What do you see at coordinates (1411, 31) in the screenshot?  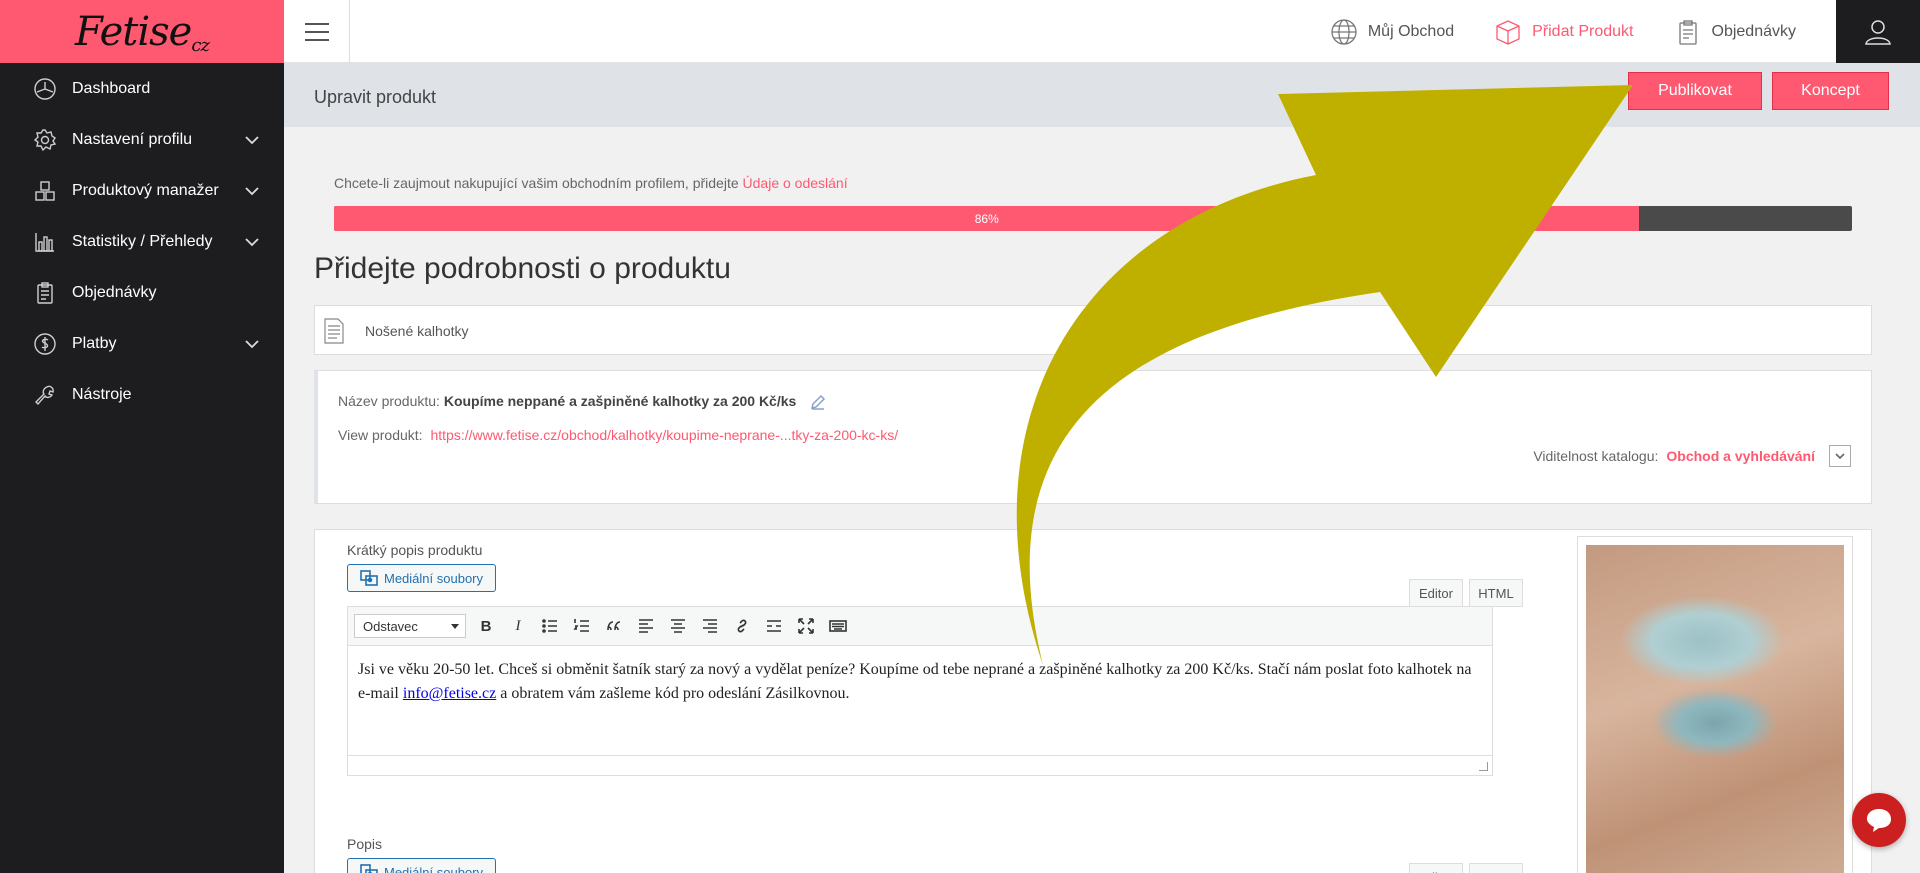 I see `top-link-label: Můj Obchod` at bounding box center [1411, 31].